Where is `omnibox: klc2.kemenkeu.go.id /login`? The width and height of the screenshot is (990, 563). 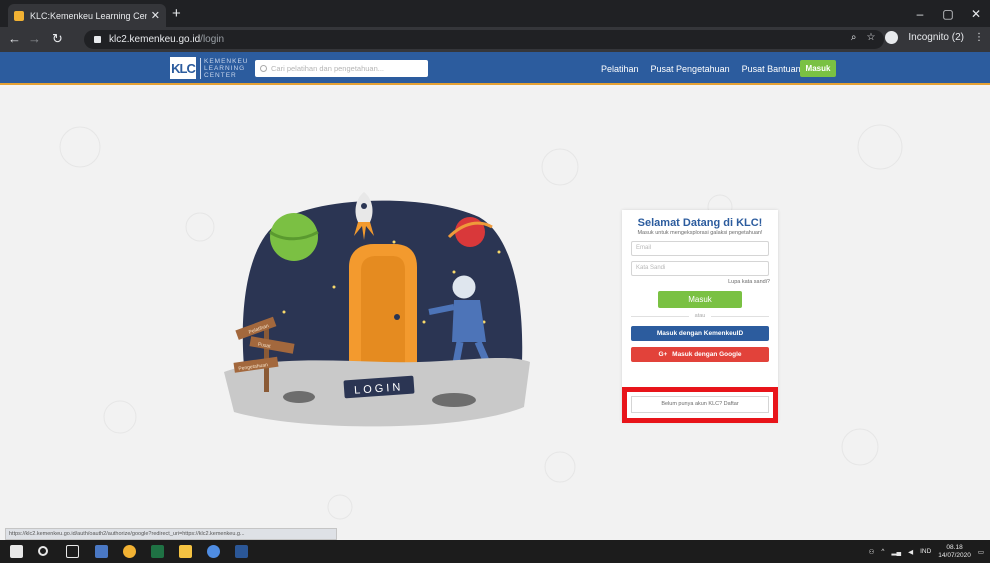
omnibox: klc2.kemenkeu.go.id /login is located at coordinates (484, 39).